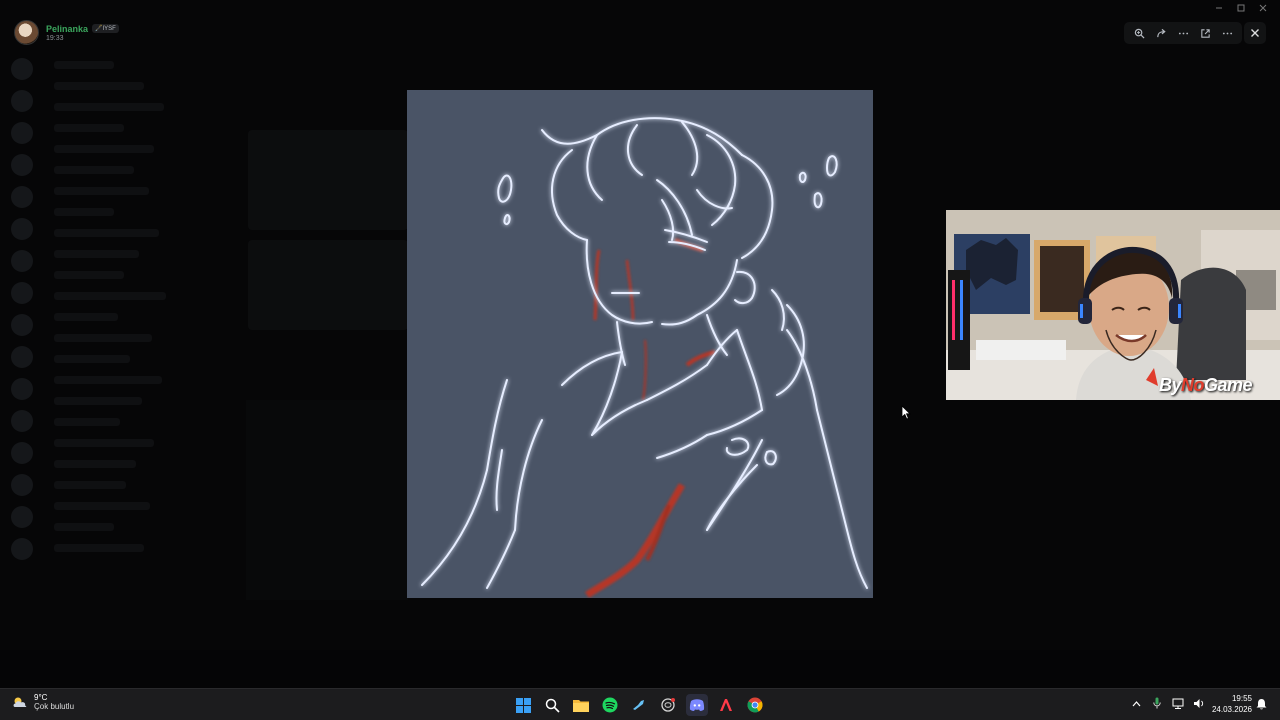 Image resolution: width=1280 pixels, height=720 pixels. What do you see at coordinates (20, 702) in the screenshot?
I see `cloud-icon` at bounding box center [20, 702].